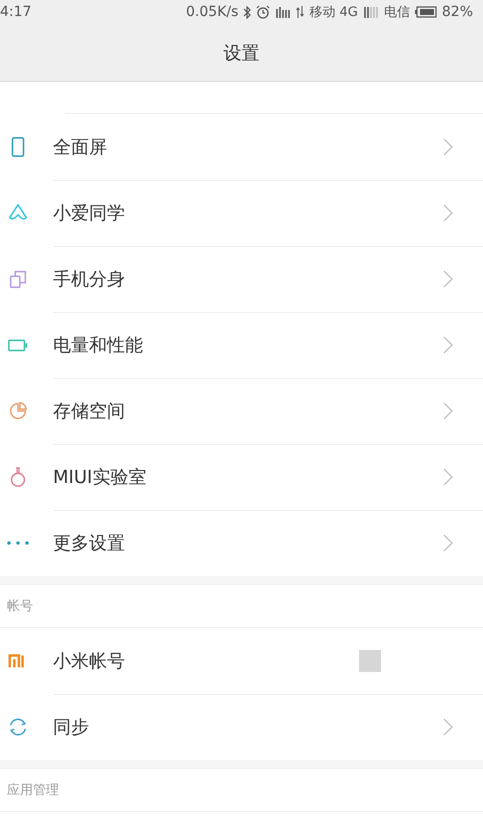 Image resolution: width=483 pixels, height=833 pixels. I want to click on settings-item: 存储空间, so click(89, 410).